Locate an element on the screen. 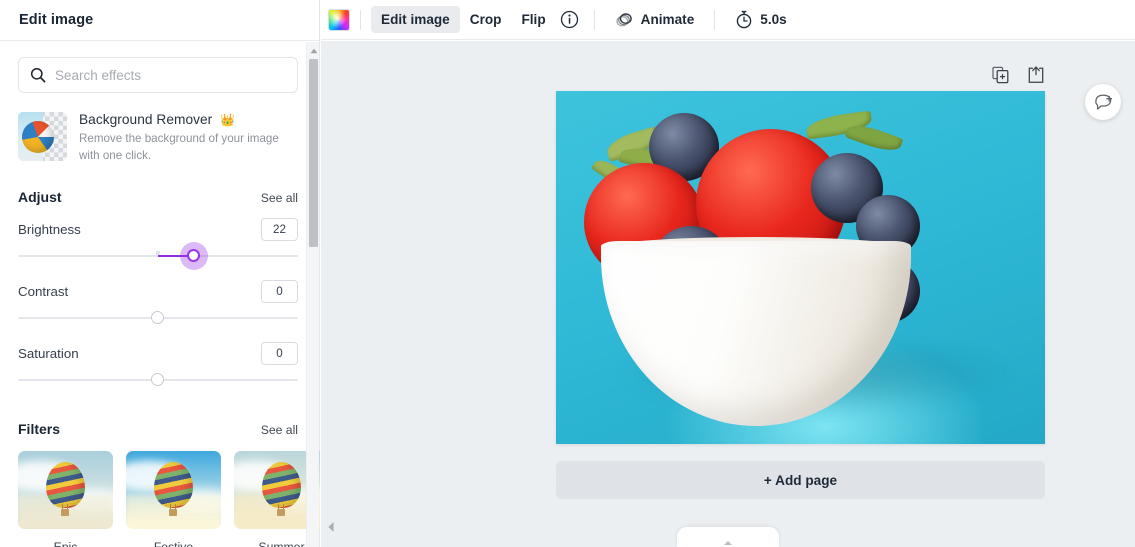 The height and width of the screenshot is (547, 1135). tab-flip: Flip is located at coordinates (533, 19).